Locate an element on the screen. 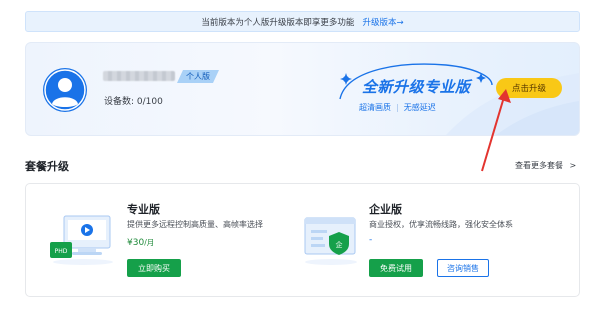 The height and width of the screenshot is (318, 600). chevron-right-icon: > is located at coordinates (573, 165).